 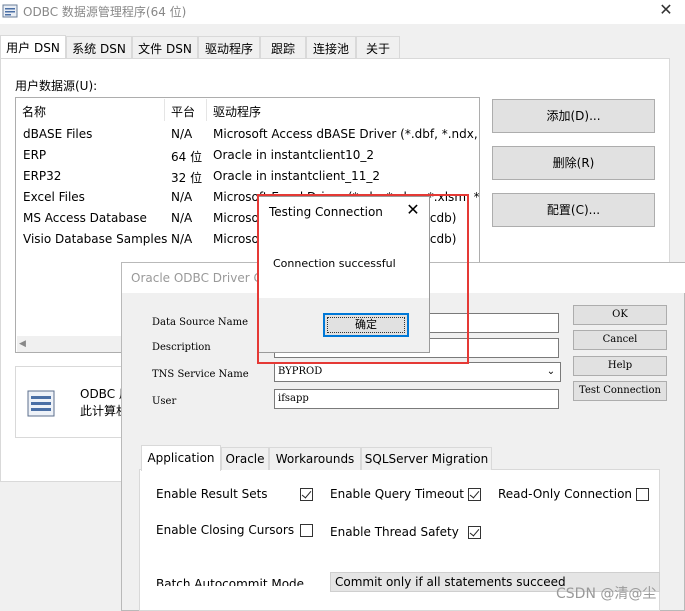 I want to click on tab-application: Application, so click(x=181, y=458).